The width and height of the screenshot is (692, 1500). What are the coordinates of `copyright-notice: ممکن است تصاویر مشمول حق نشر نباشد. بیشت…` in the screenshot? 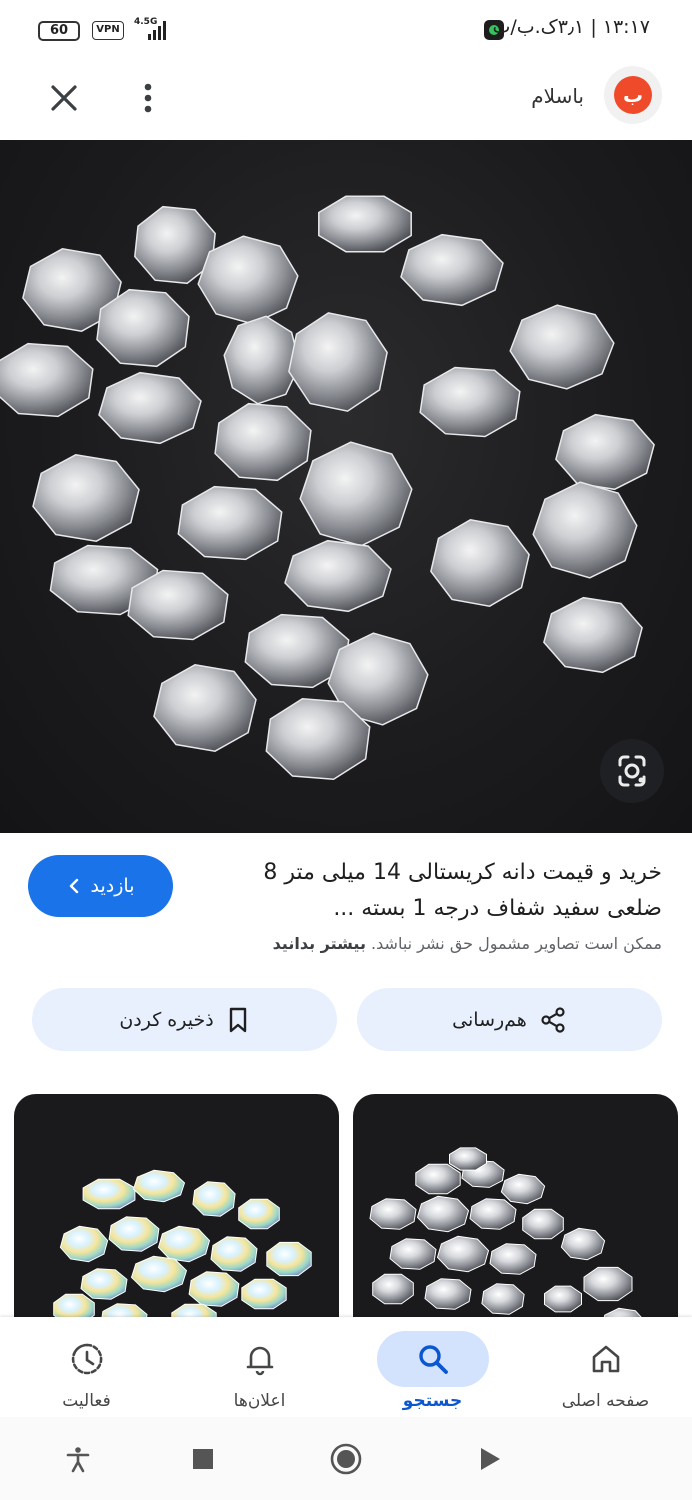 It's located at (342, 943).